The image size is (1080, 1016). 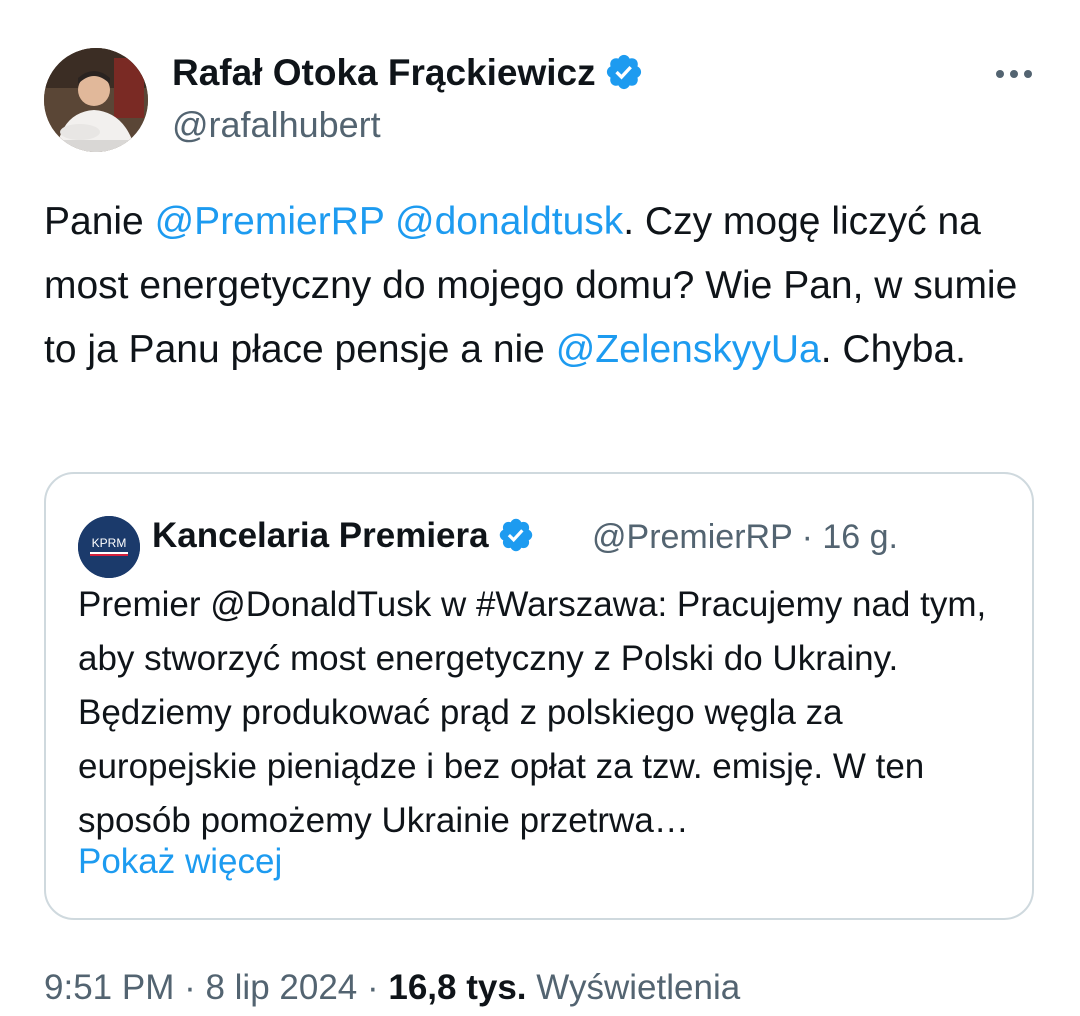 I want to click on more-options-button, so click(x=1014, y=72).